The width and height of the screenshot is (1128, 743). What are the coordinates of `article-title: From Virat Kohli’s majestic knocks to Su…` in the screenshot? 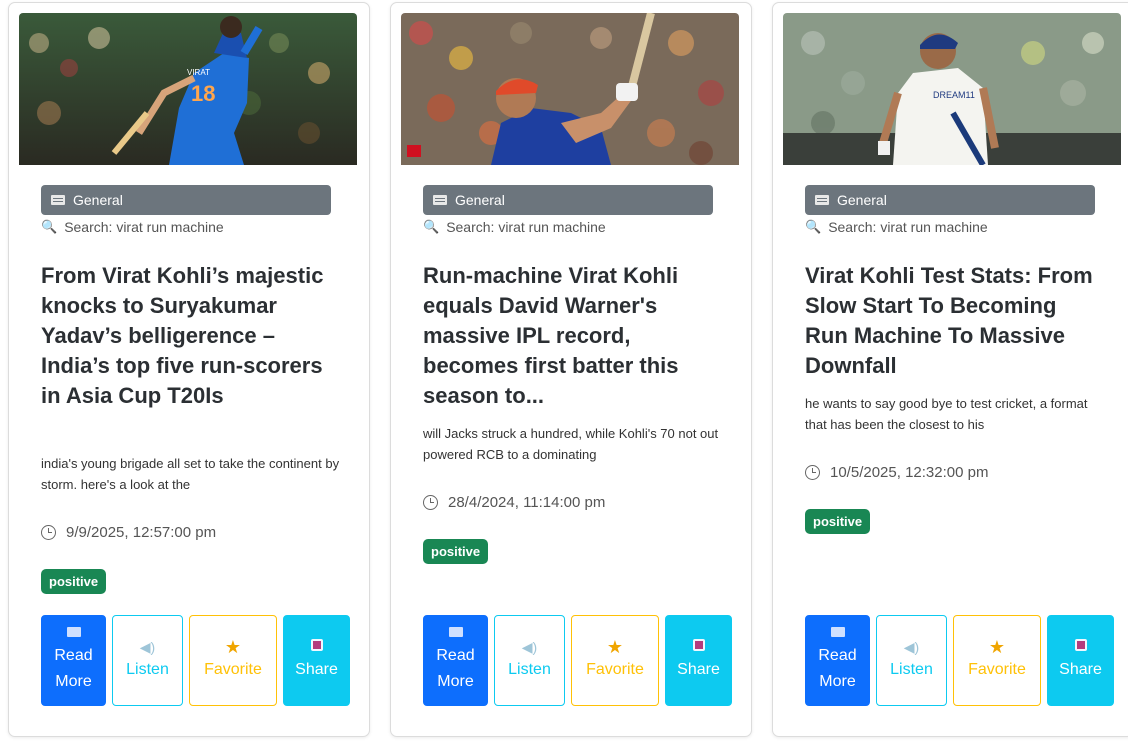 It's located at (191, 336).